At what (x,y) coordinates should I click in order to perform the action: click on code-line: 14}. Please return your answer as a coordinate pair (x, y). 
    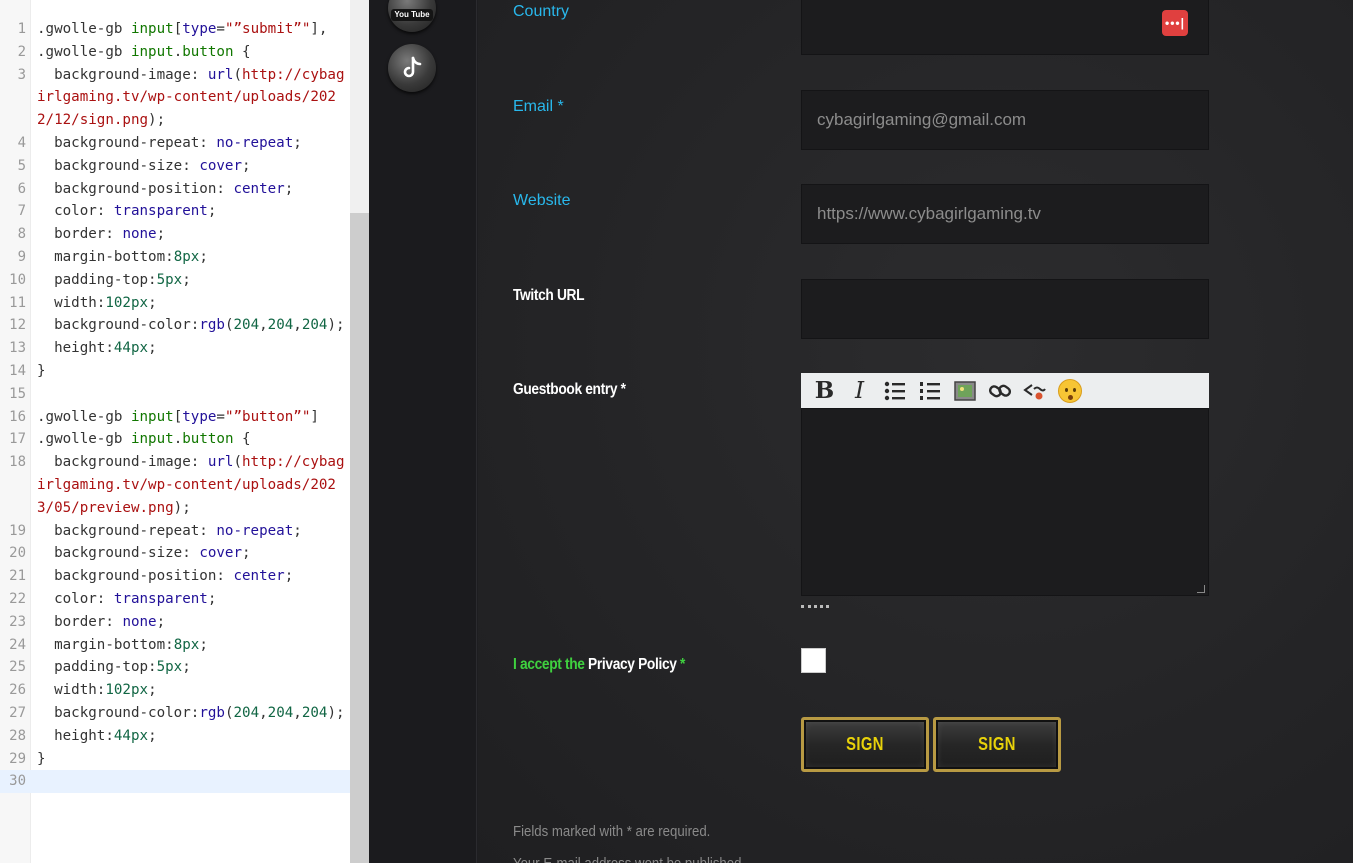
    Looking at the image, I should click on (175, 371).